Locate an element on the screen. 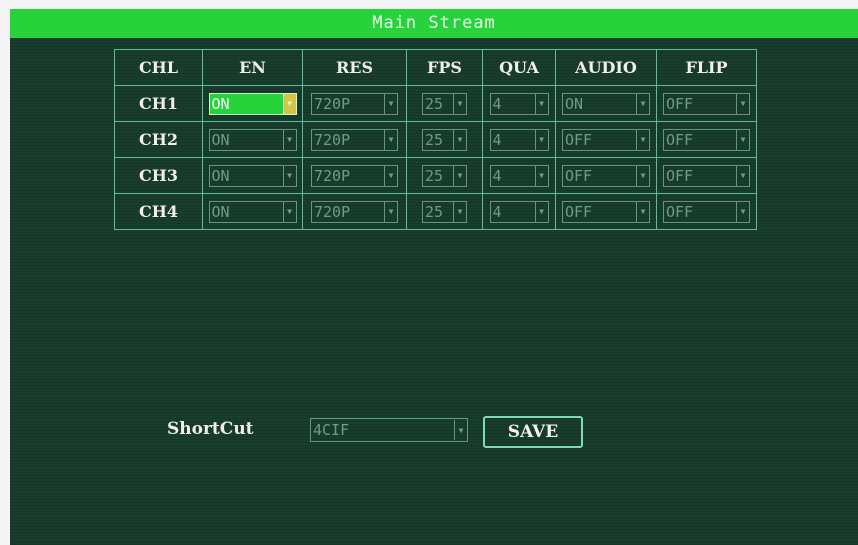 This screenshot has width=858, height=545. header-row: CHL EN RES FPS QUA AUDIO FLIP is located at coordinates (435, 67).